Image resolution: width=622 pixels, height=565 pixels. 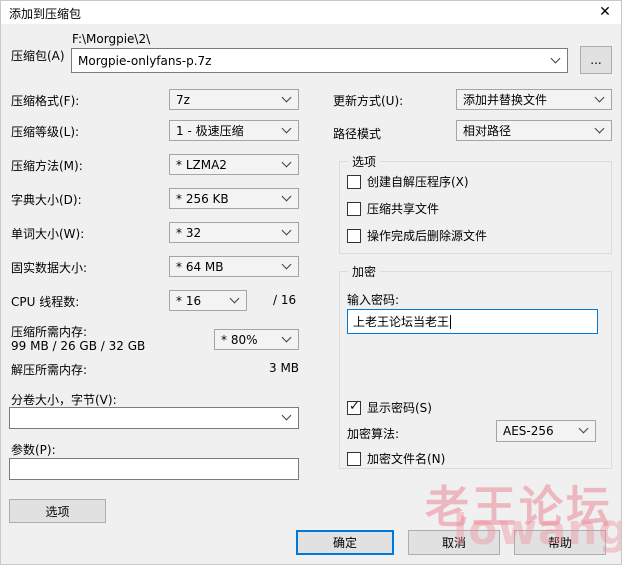 I want to click on encryption-method-combobox: AES-256, so click(x=546, y=431).